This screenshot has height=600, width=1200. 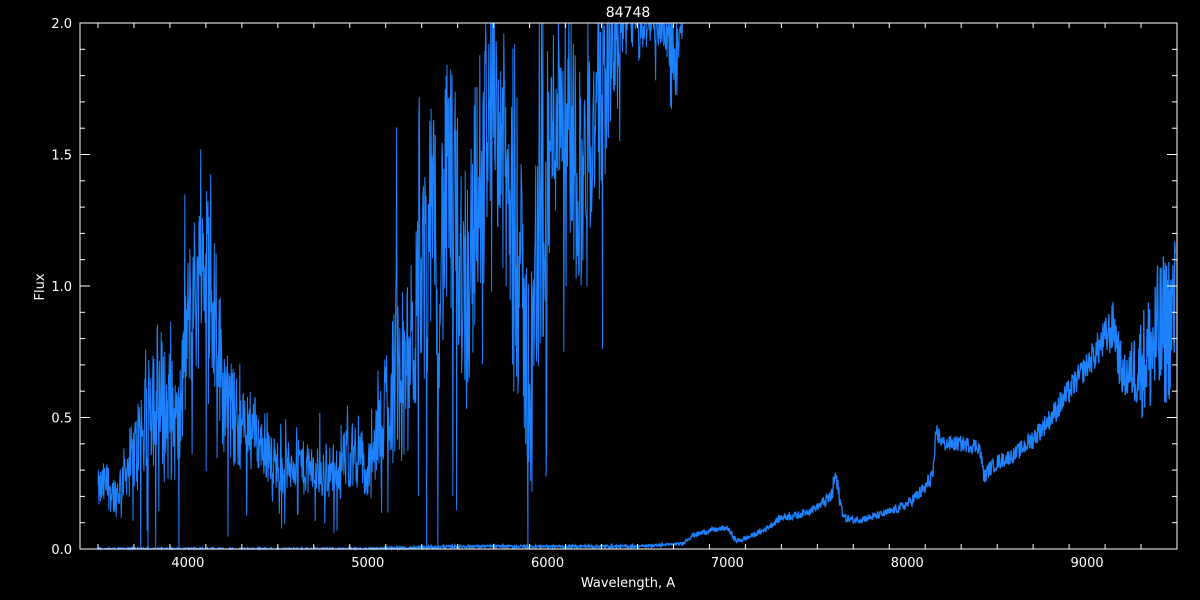 What do you see at coordinates (61, 287) in the screenshot?
I see `y-tick-label: 1.0` at bounding box center [61, 287].